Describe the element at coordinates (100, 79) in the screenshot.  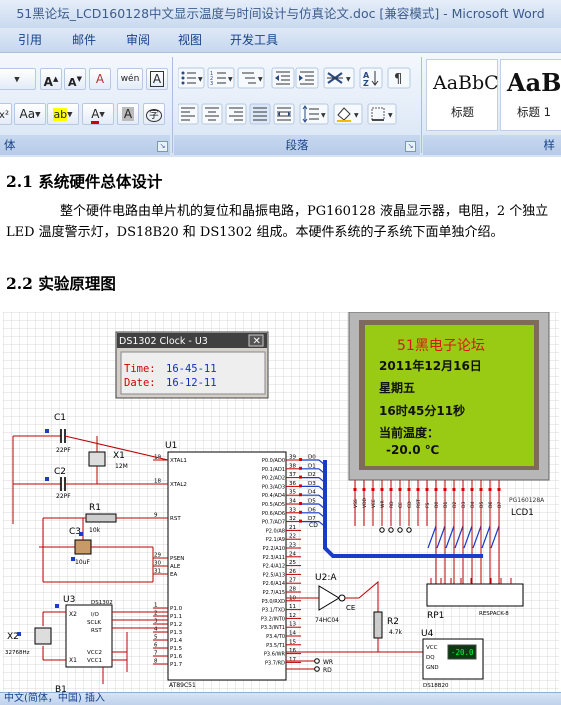
I see `clear-formatting-button: A` at that location.